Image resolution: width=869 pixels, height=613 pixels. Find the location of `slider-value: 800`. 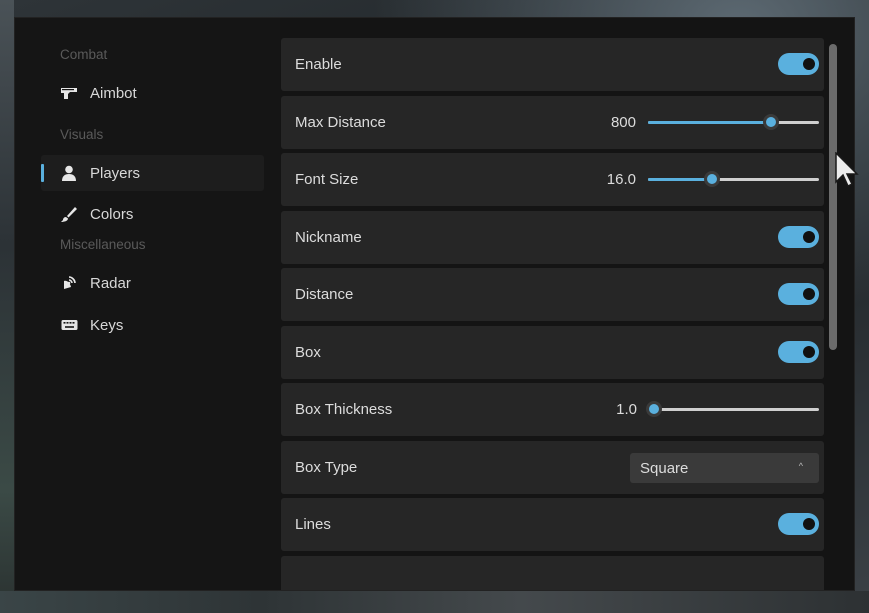

slider-value: 800 is located at coordinates (623, 122).